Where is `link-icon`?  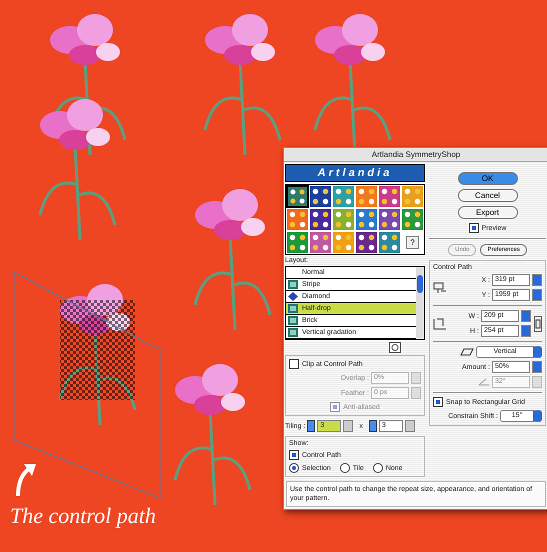
link-icon is located at coordinates (538, 324).